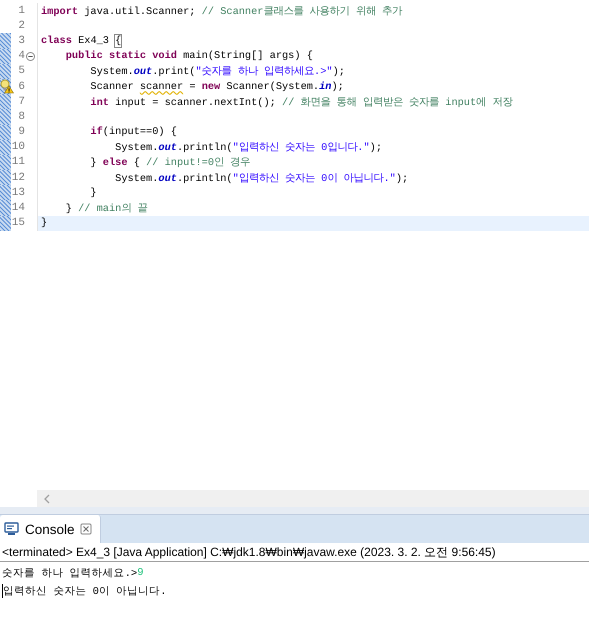 This screenshot has height=625, width=589. Describe the element at coordinates (21, 40) in the screenshot. I see `line-number: 3` at that location.